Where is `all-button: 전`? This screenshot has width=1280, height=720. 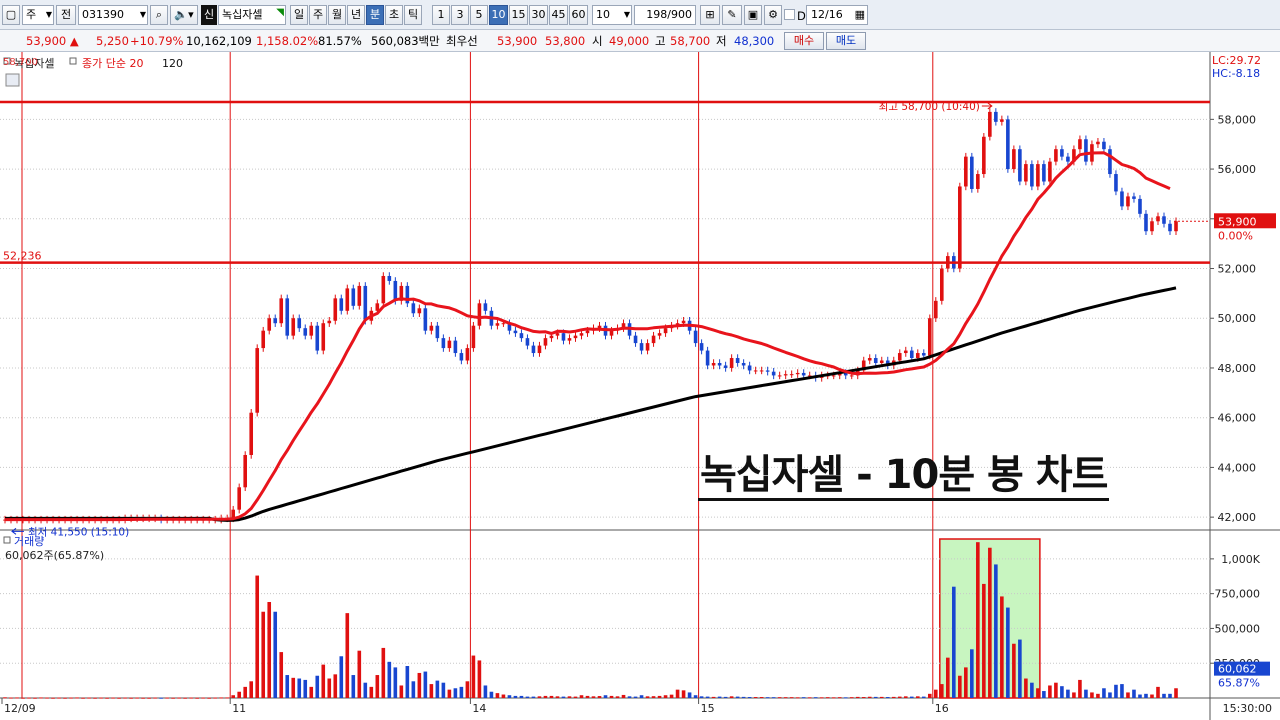
all-button: 전 is located at coordinates (66, 15).